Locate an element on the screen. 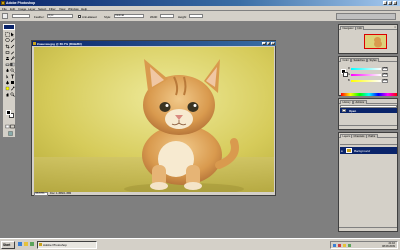  clock-date: 08.08.2009 is located at coordinates (388, 247).